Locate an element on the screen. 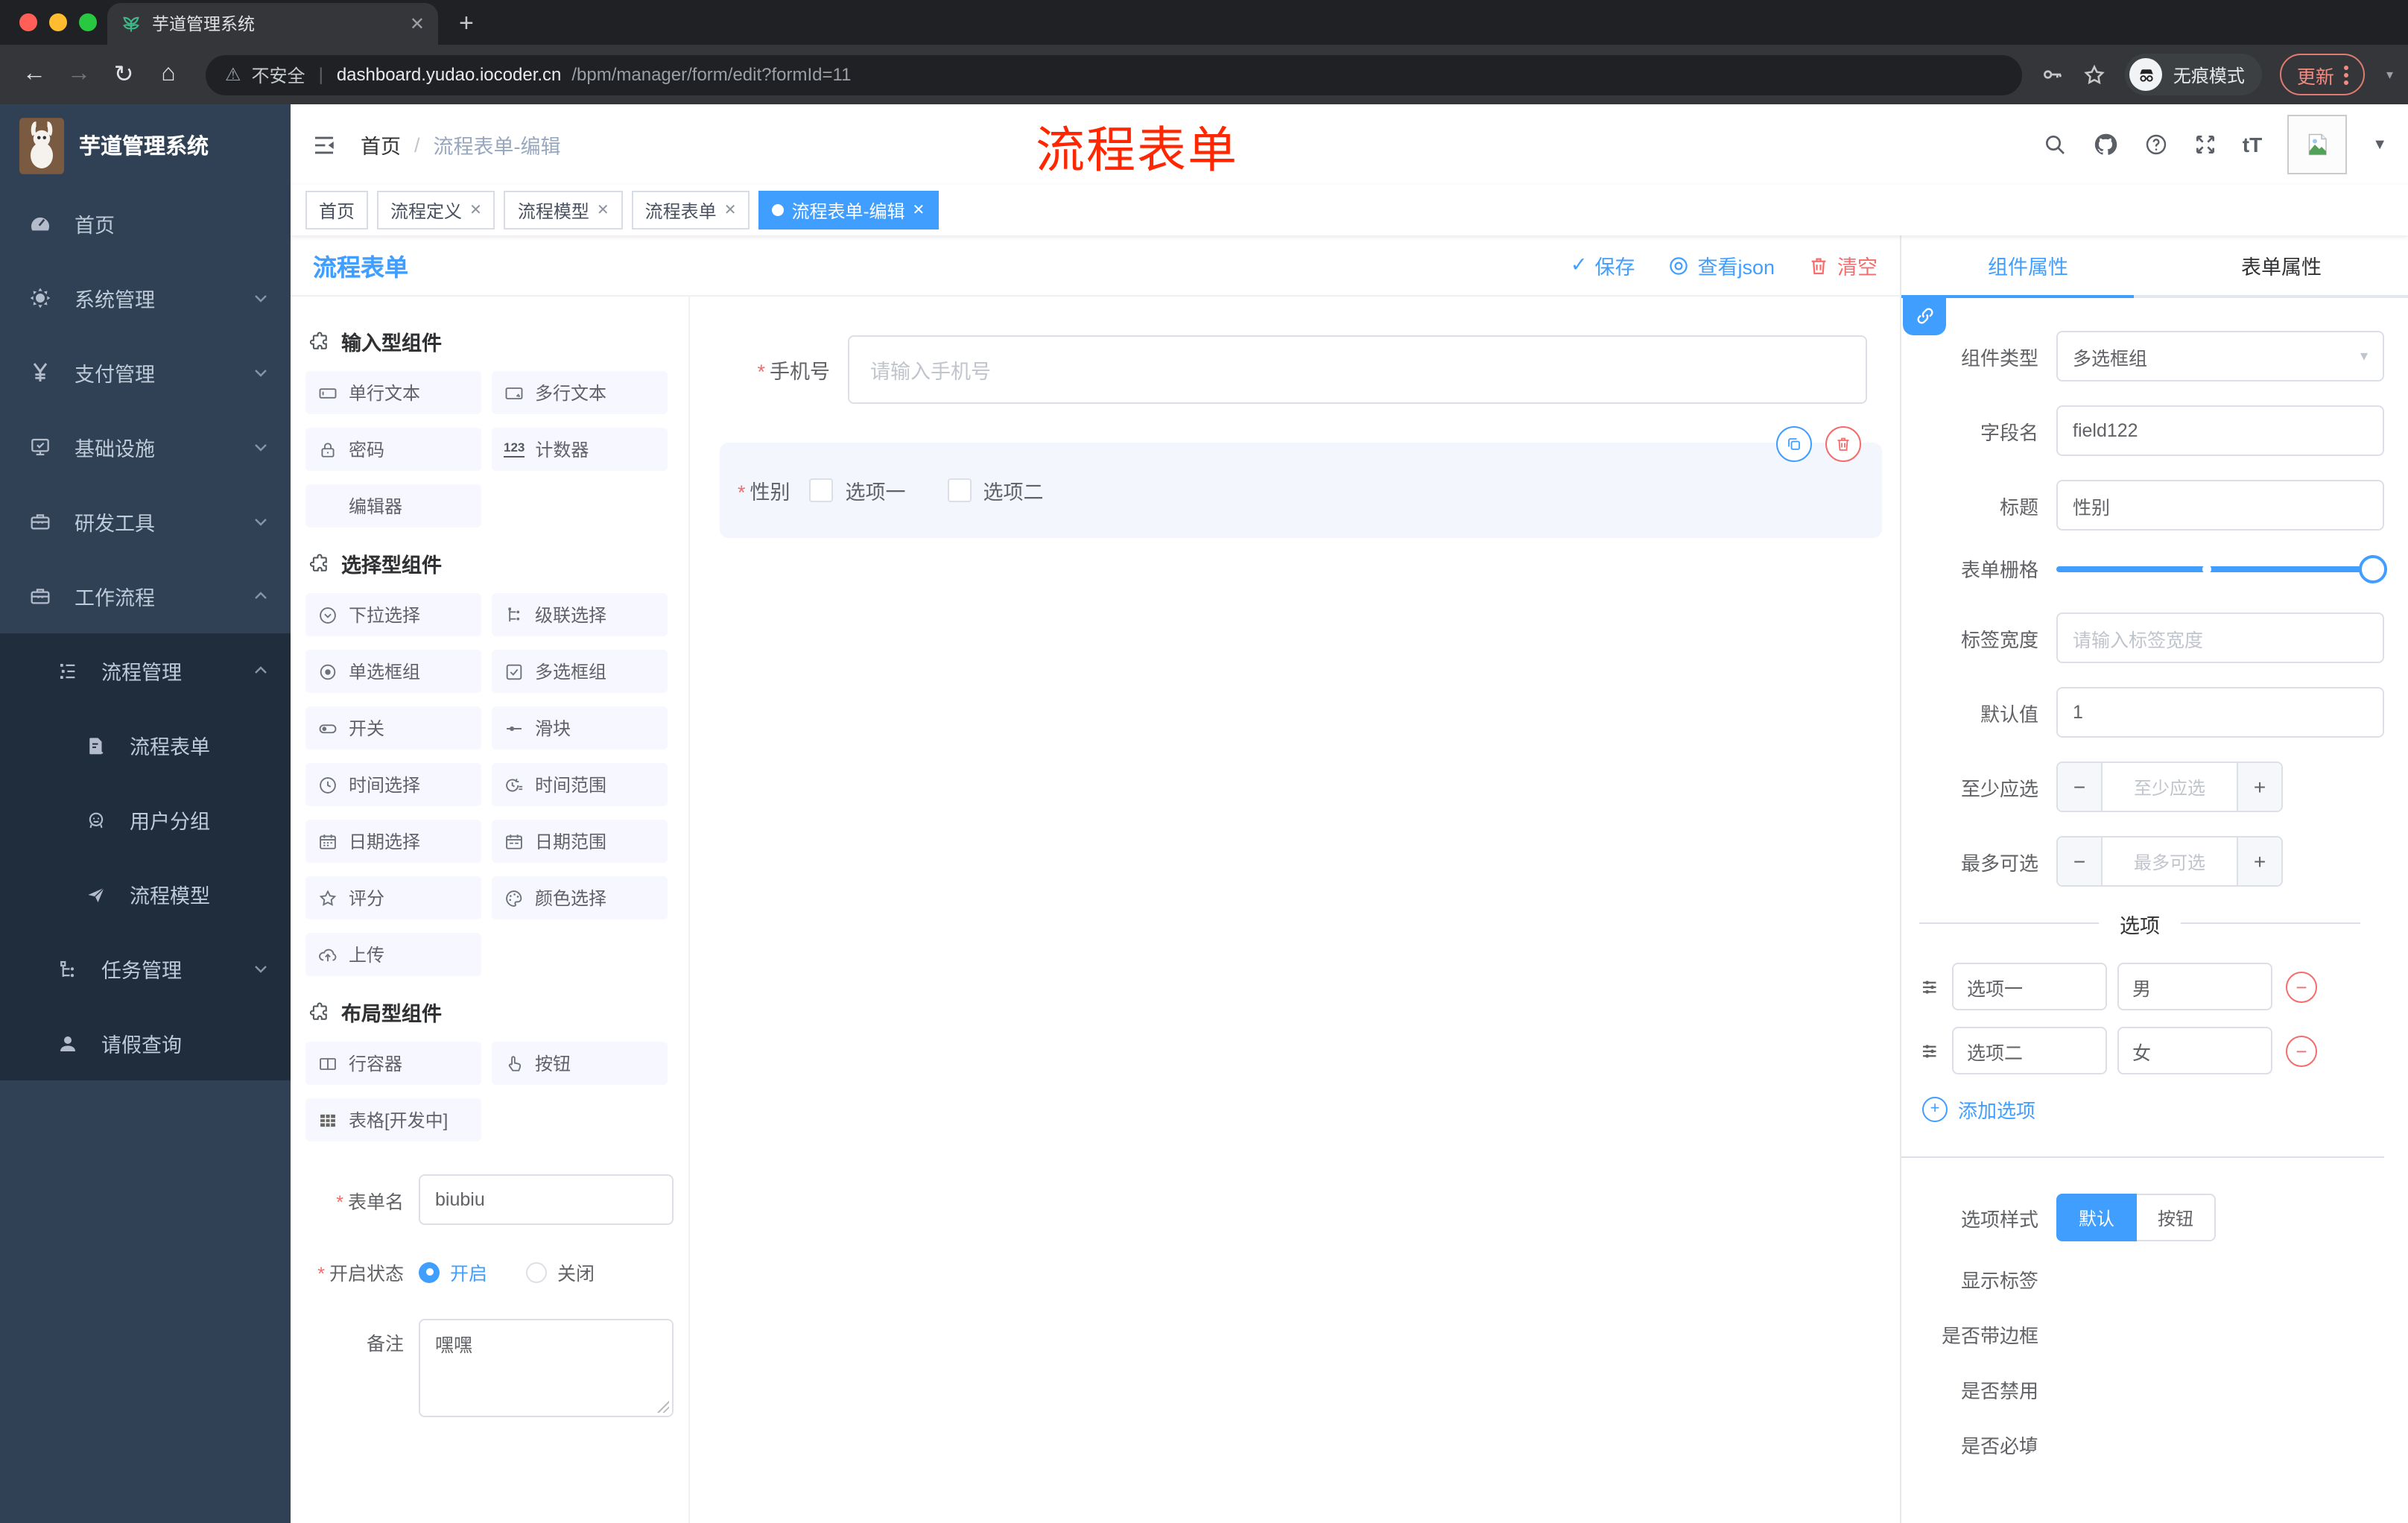 This screenshot has width=2408, height=1523. tab-close-icon: ✕ is located at coordinates (417, 24).